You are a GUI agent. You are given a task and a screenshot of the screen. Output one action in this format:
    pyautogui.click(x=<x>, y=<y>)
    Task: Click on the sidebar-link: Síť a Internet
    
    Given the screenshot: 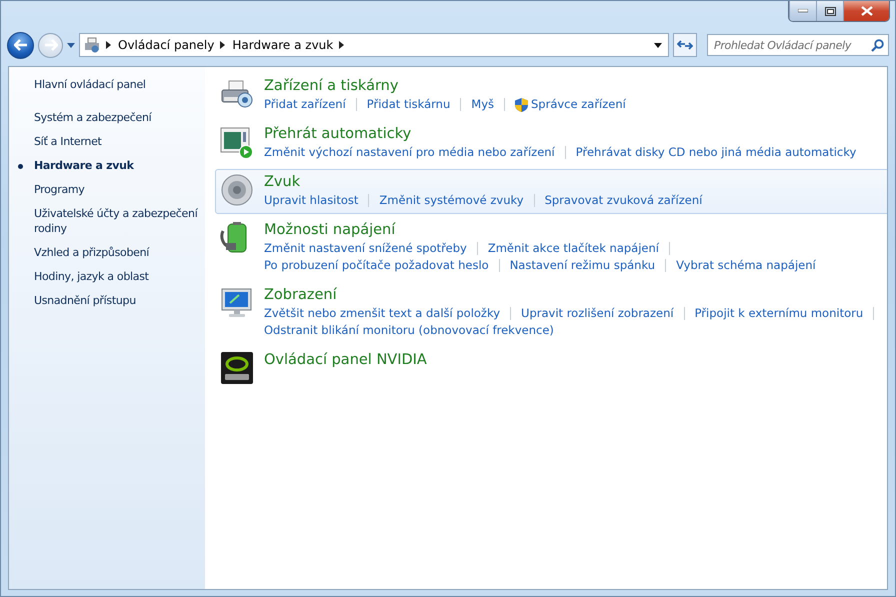 What is the action you would take?
    pyautogui.click(x=107, y=141)
    